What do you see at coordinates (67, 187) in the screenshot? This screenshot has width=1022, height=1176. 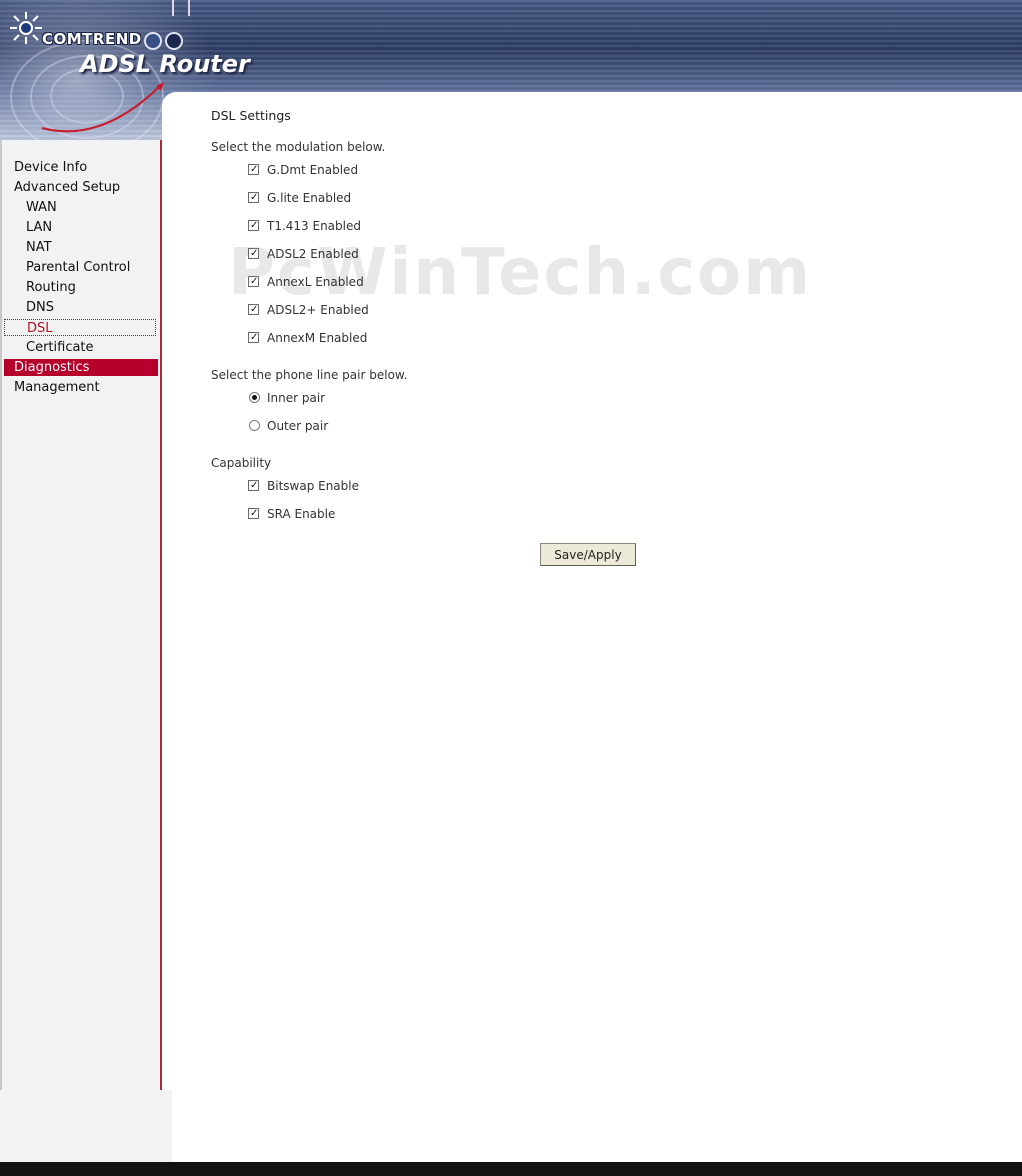 I see `sidebar-item-advanced-setup: Advanced Setup` at bounding box center [67, 187].